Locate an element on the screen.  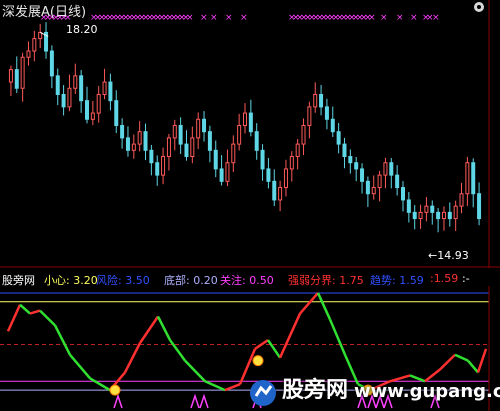
indicator-item-extra1: :1.59 is located at coordinates (444, 278).